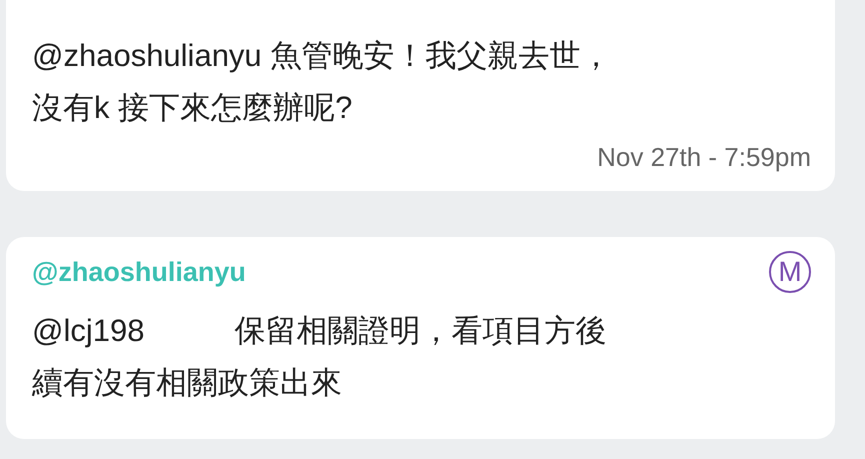  Describe the element at coordinates (790, 272) in the screenshot. I see `moderator-badge: M` at that location.